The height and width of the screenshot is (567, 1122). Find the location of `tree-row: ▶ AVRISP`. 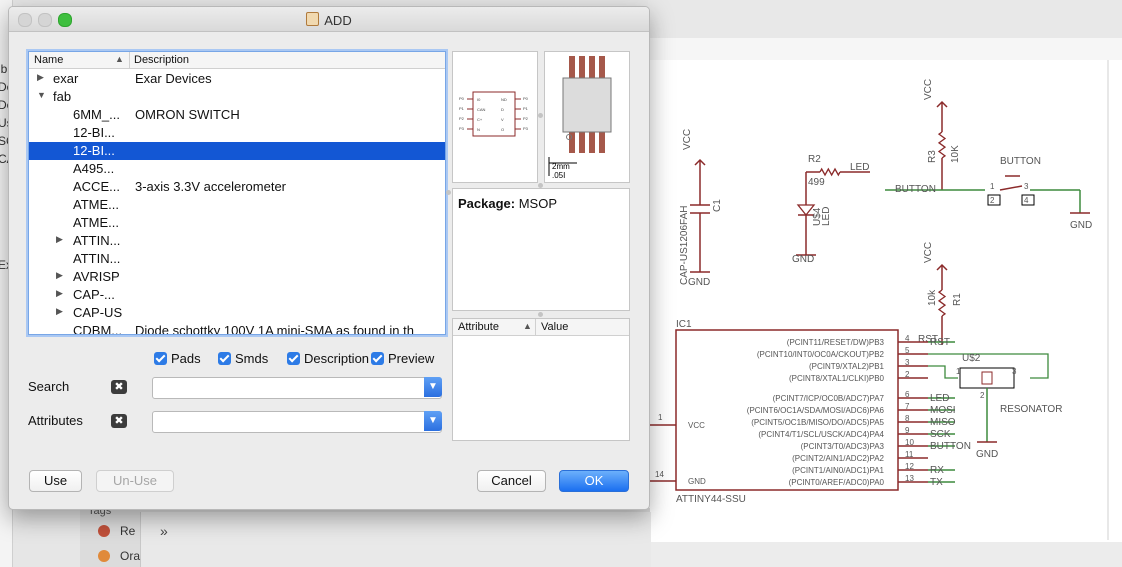

tree-row: ▶ AVRISP is located at coordinates (237, 277).